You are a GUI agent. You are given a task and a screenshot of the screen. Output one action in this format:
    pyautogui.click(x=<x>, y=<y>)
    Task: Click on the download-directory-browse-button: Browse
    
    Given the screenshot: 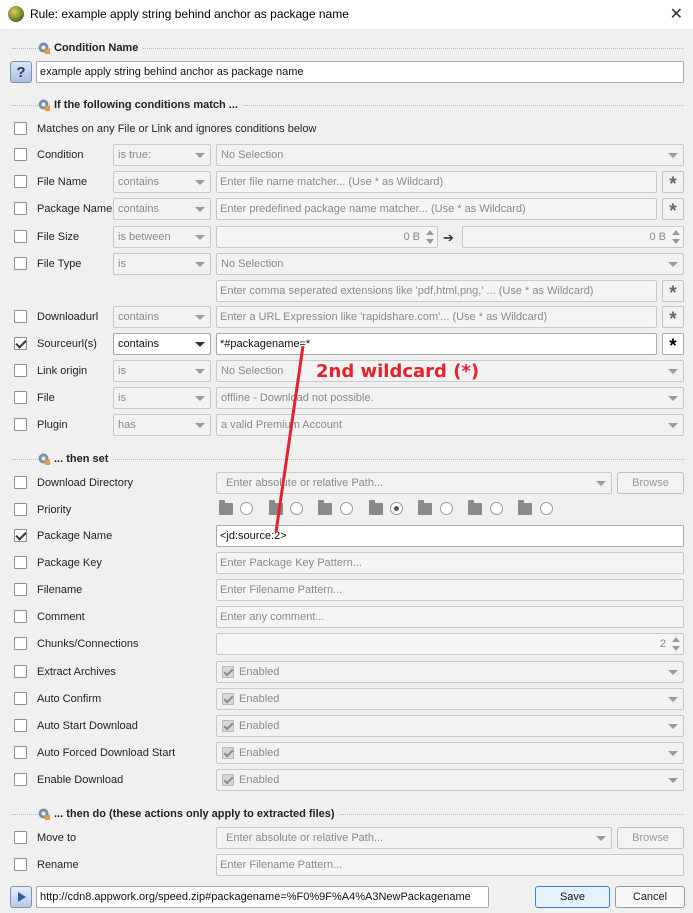 What is the action you would take?
    pyautogui.click(x=650, y=483)
    